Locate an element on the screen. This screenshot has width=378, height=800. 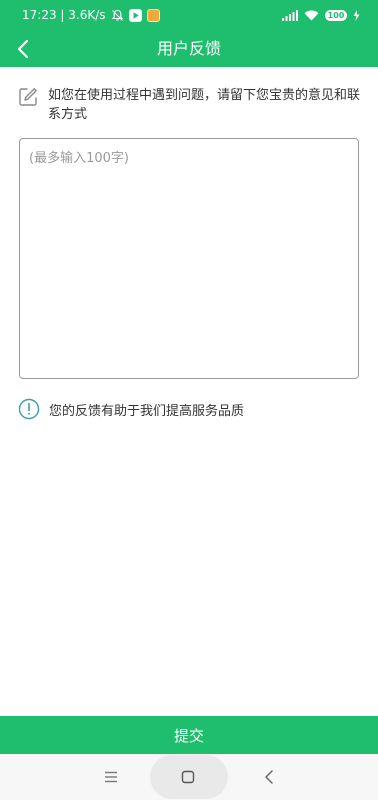
system-nav-bar is located at coordinates (189, 777).